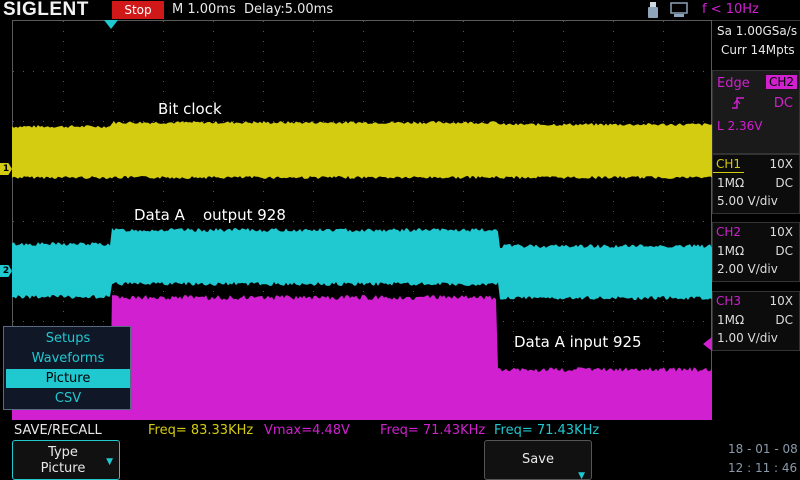  I want to click on ch1-coupling: DC, so click(784, 183).